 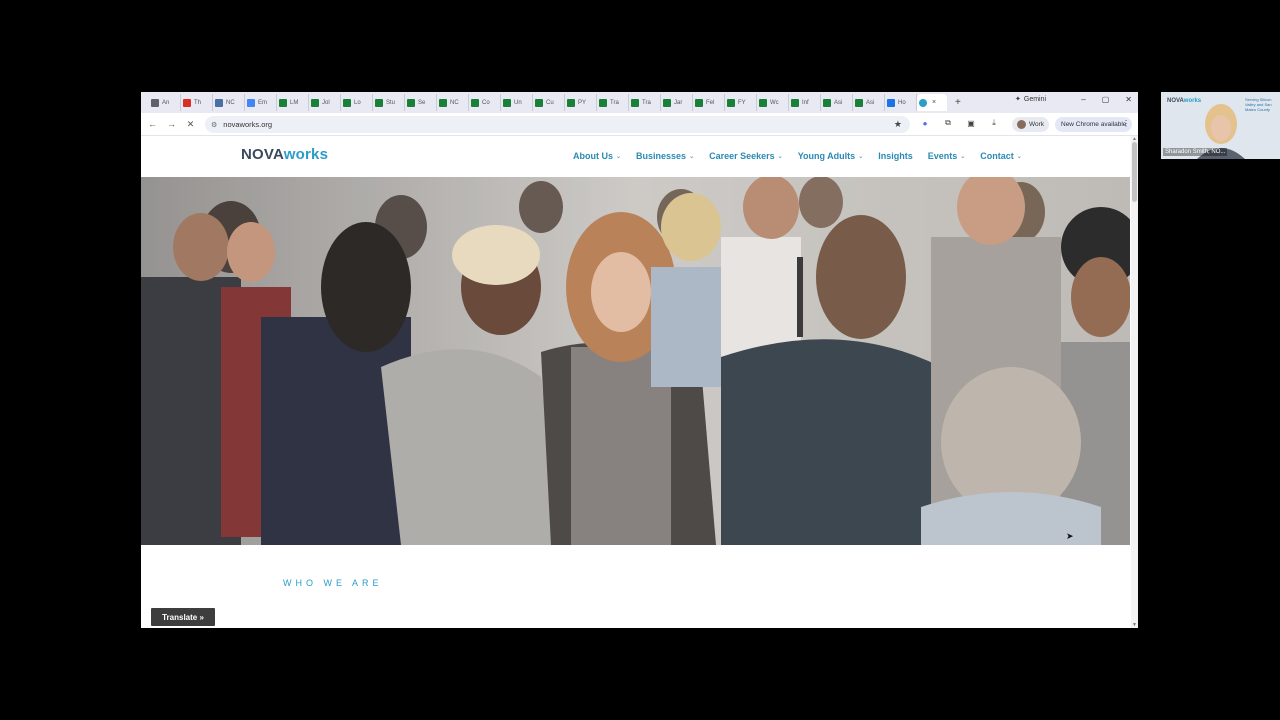 What do you see at coordinates (1031, 124) in the screenshot?
I see `profile-button: Work` at bounding box center [1031, 124].